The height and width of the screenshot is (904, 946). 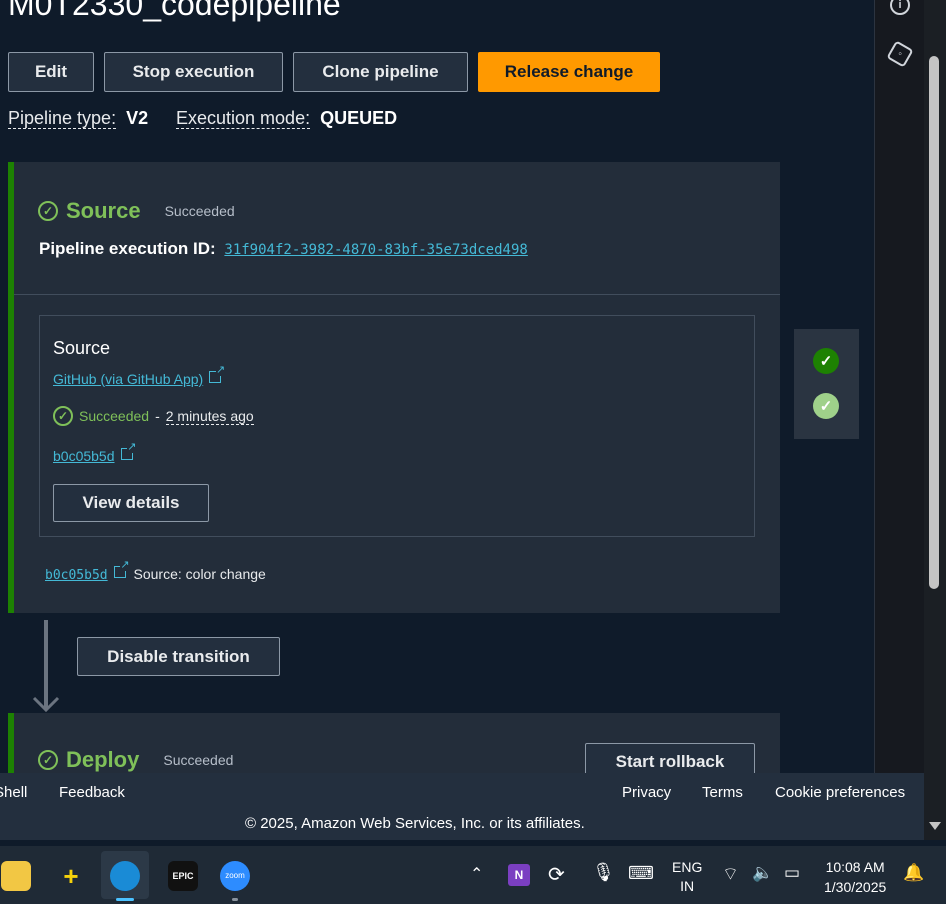 I want to click on disable-transition-button: Disable transition, so click(x=178, y=656).